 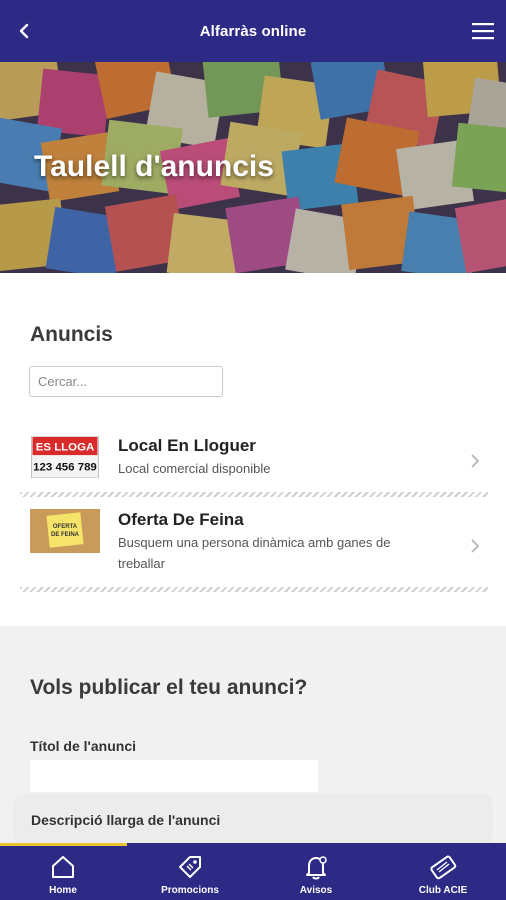 I want to click on menu-button, so click(x=483, y=31).